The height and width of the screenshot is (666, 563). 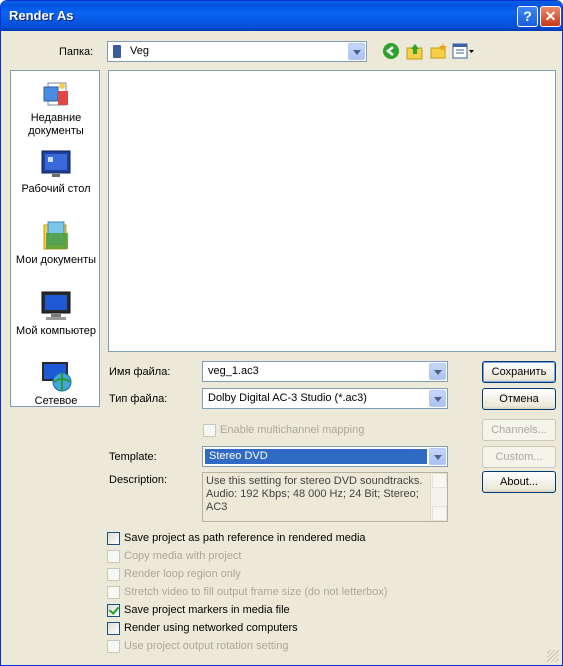 What do you see at coordinates (41, 15) in the screenshot?
I see `dialog-title: Render As` at bounding box center [41, 15].